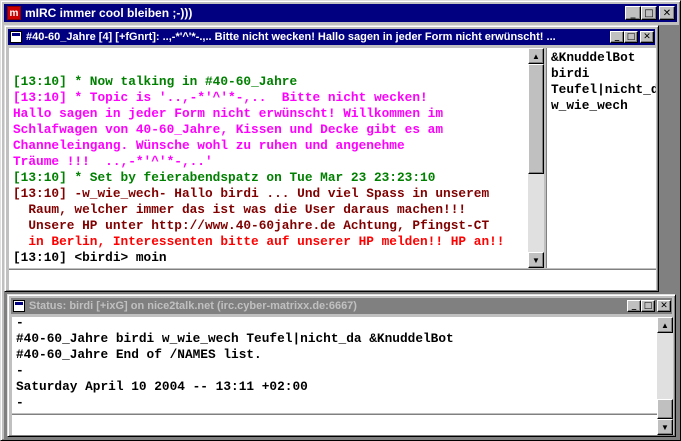  Describe the element at coordinates (334, 424) in the screenshot. I see `status-input-field` at that location.